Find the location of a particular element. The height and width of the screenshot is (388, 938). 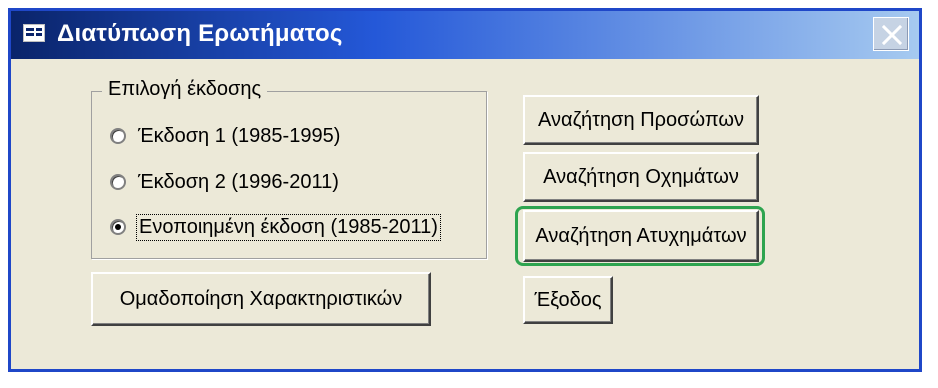

close-button is located at coordinates (891, 34).